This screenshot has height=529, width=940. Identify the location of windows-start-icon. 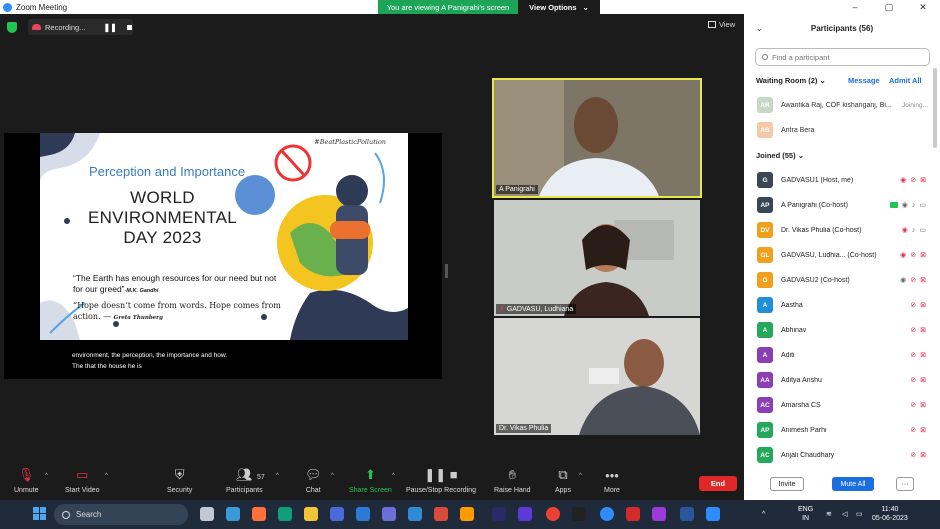
(39, 513).